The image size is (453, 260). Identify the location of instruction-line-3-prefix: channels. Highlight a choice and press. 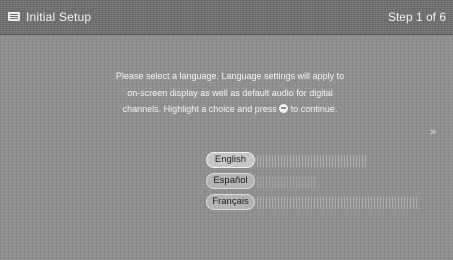
(199, 109).